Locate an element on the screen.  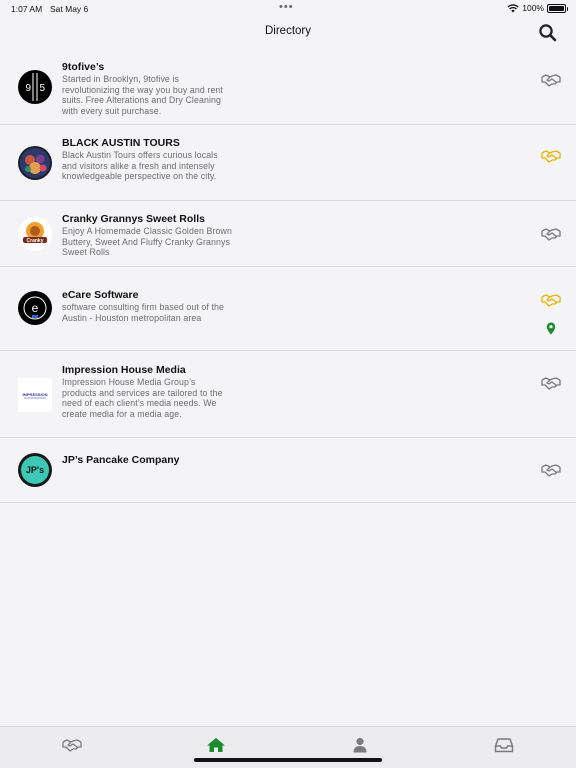
logo-text: IMPRESSION is located at coordinates (34, 394).